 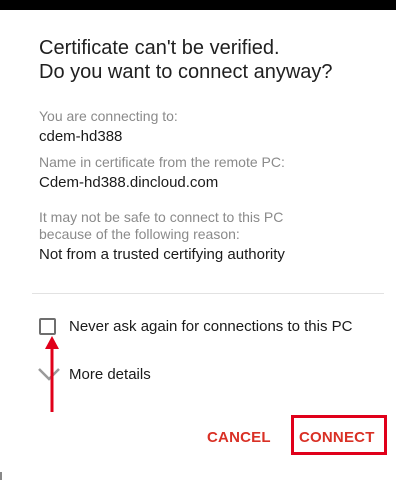 What do you see at coordinates (198, 5) in the screenshot?
I see `status-bar` at bounding box center [198, 5].